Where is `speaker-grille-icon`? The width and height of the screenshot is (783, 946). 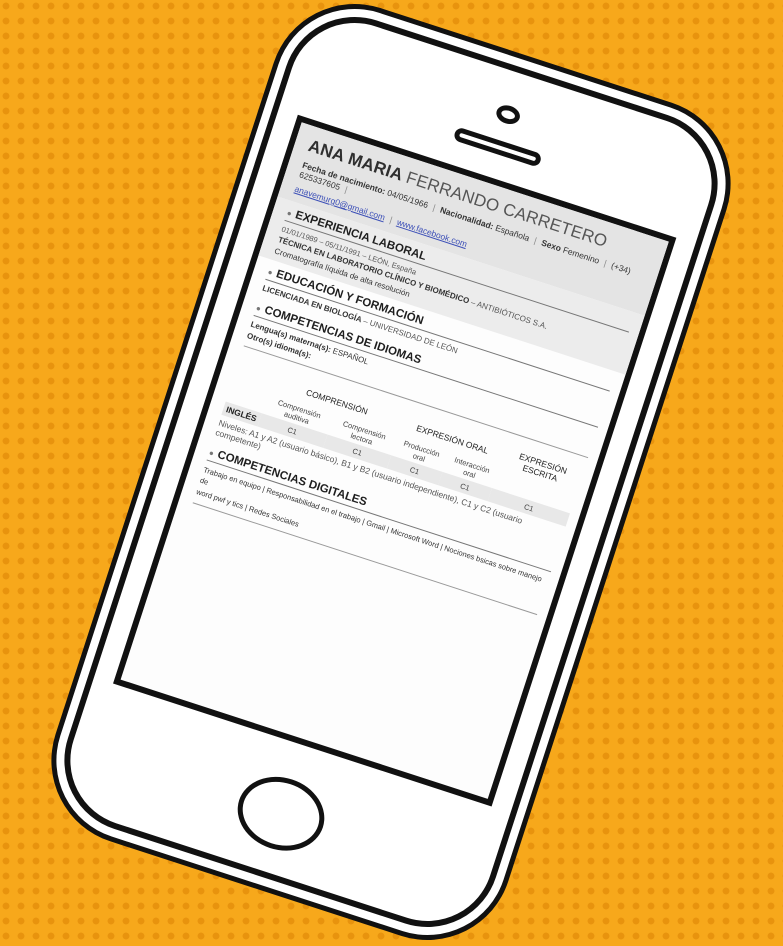 speaker-grille-icon is located at coordinates (497, 147).